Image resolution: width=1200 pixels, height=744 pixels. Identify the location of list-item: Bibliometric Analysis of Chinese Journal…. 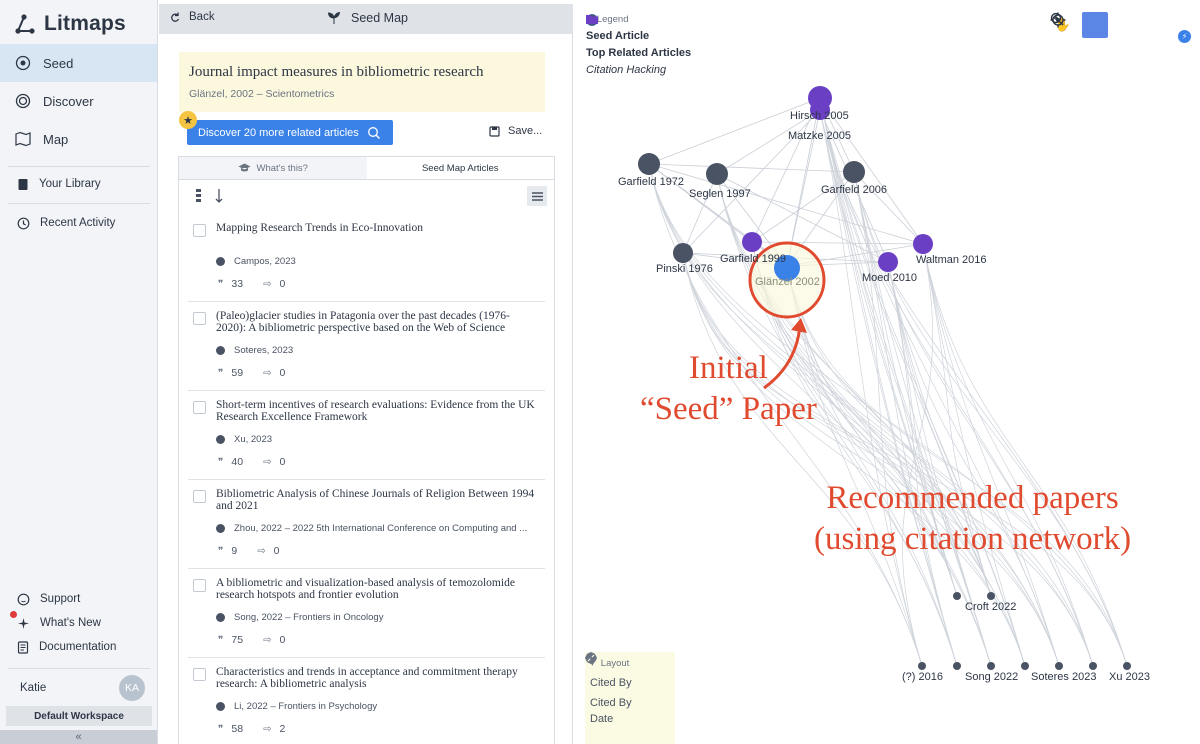
(366, 524).